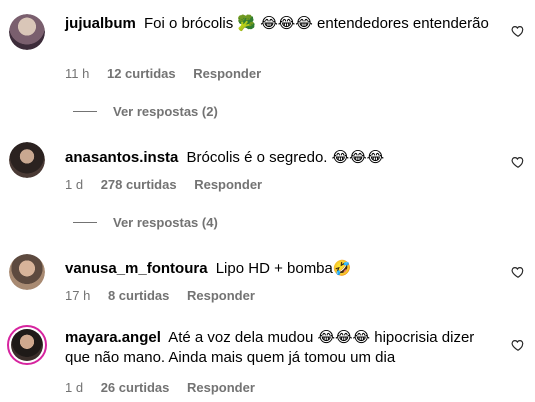 The width and height of the screenshot is (535, 402). What do you see at coordinates (77, 295) in the screenshot?
I see `comment-time: 17 h` at bounding box center [77, 295].